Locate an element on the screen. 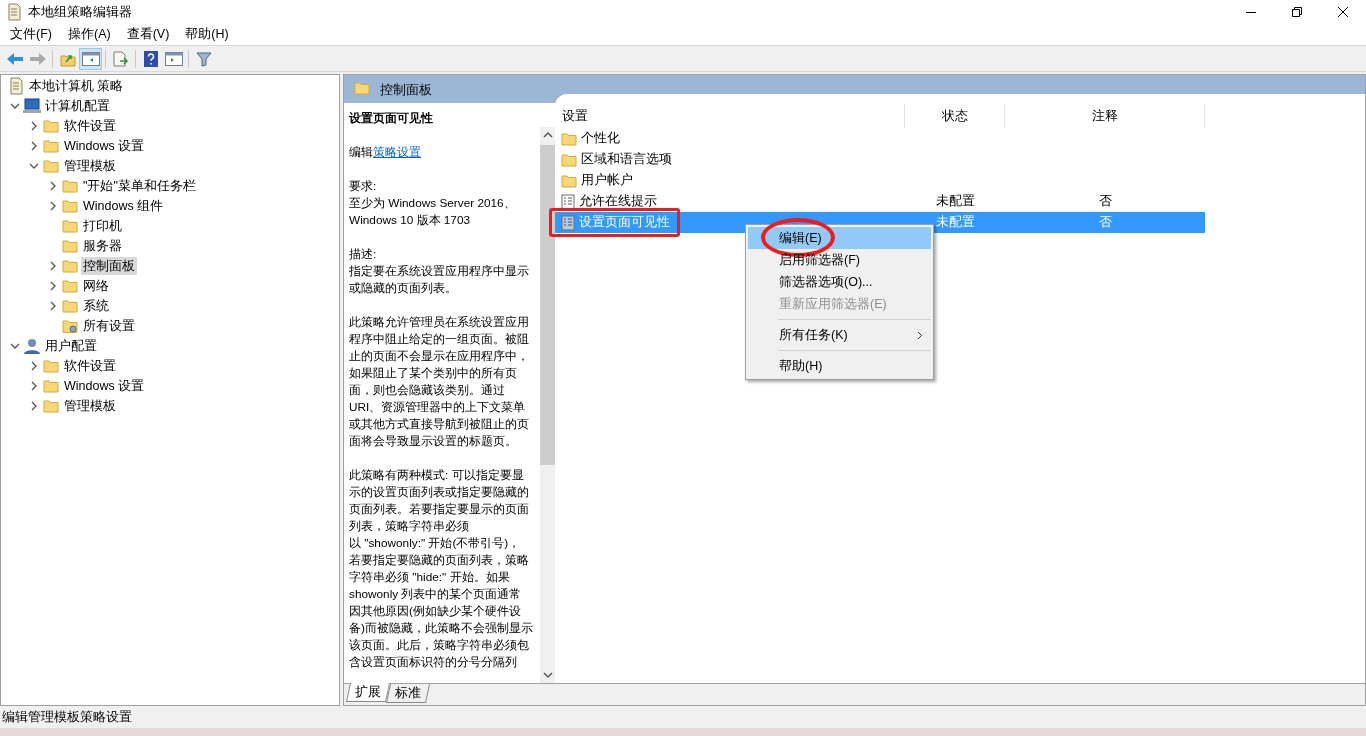 The image size is (1366, 736). section-text: 至少为 Windows Server 2016、 Windows 10 版本 1703 is located at coordinates (433, 212).